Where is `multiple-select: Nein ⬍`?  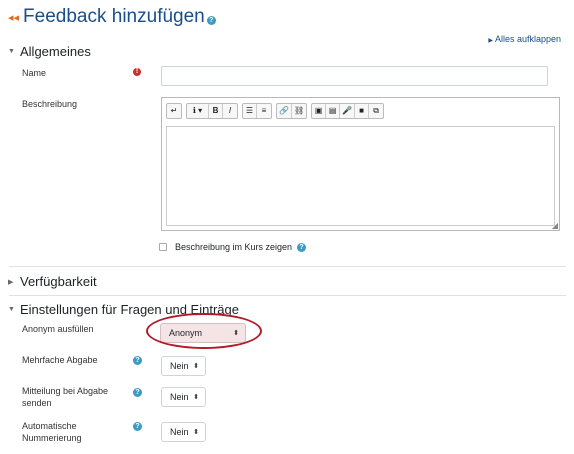 multiple-select: Nein ⬍ is located at coordinates (183, 366).